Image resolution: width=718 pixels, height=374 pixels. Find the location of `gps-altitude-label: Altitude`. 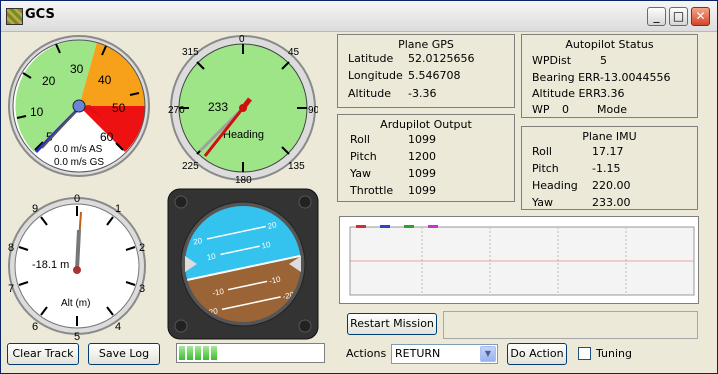

gps-altitude-label: Altitude is located at coordinates (369, 93).